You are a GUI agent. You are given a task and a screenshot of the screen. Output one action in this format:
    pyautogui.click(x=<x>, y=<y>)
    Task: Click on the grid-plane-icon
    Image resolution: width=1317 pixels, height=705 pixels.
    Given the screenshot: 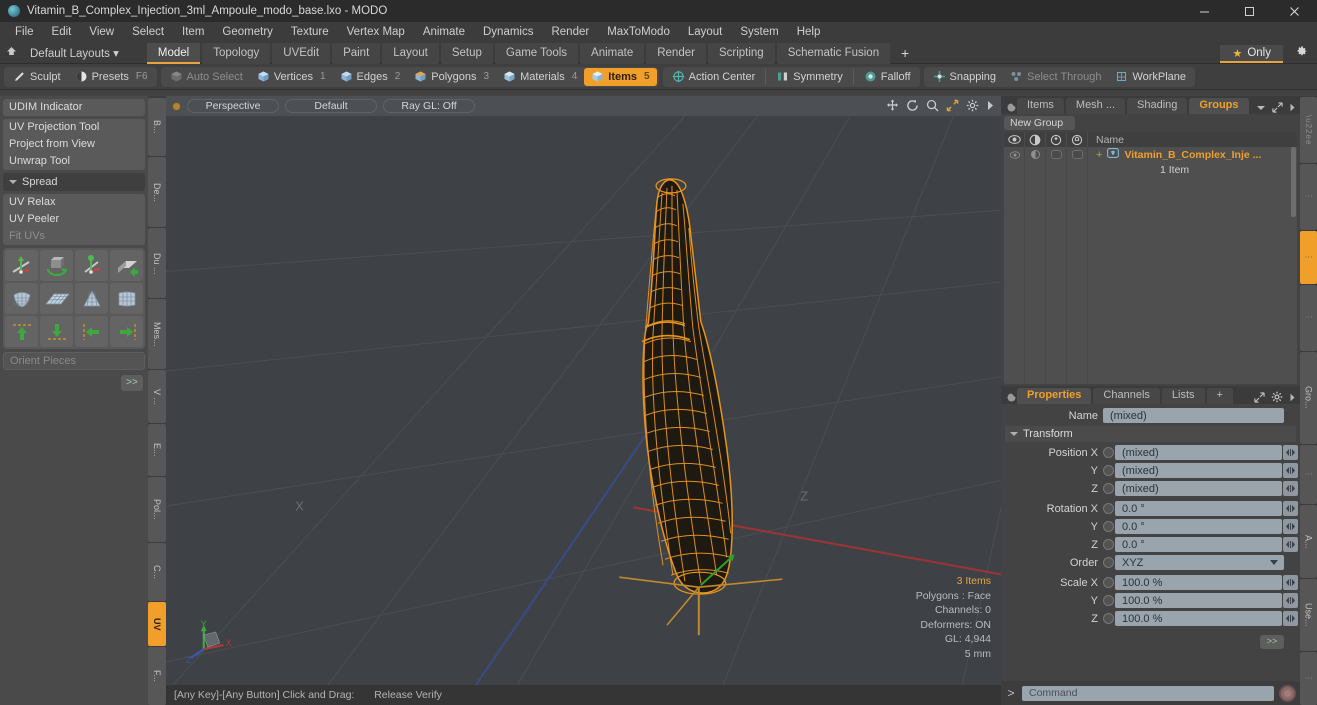 What is the action you would take?
    pyautogui.click(x=56, y=298)
    